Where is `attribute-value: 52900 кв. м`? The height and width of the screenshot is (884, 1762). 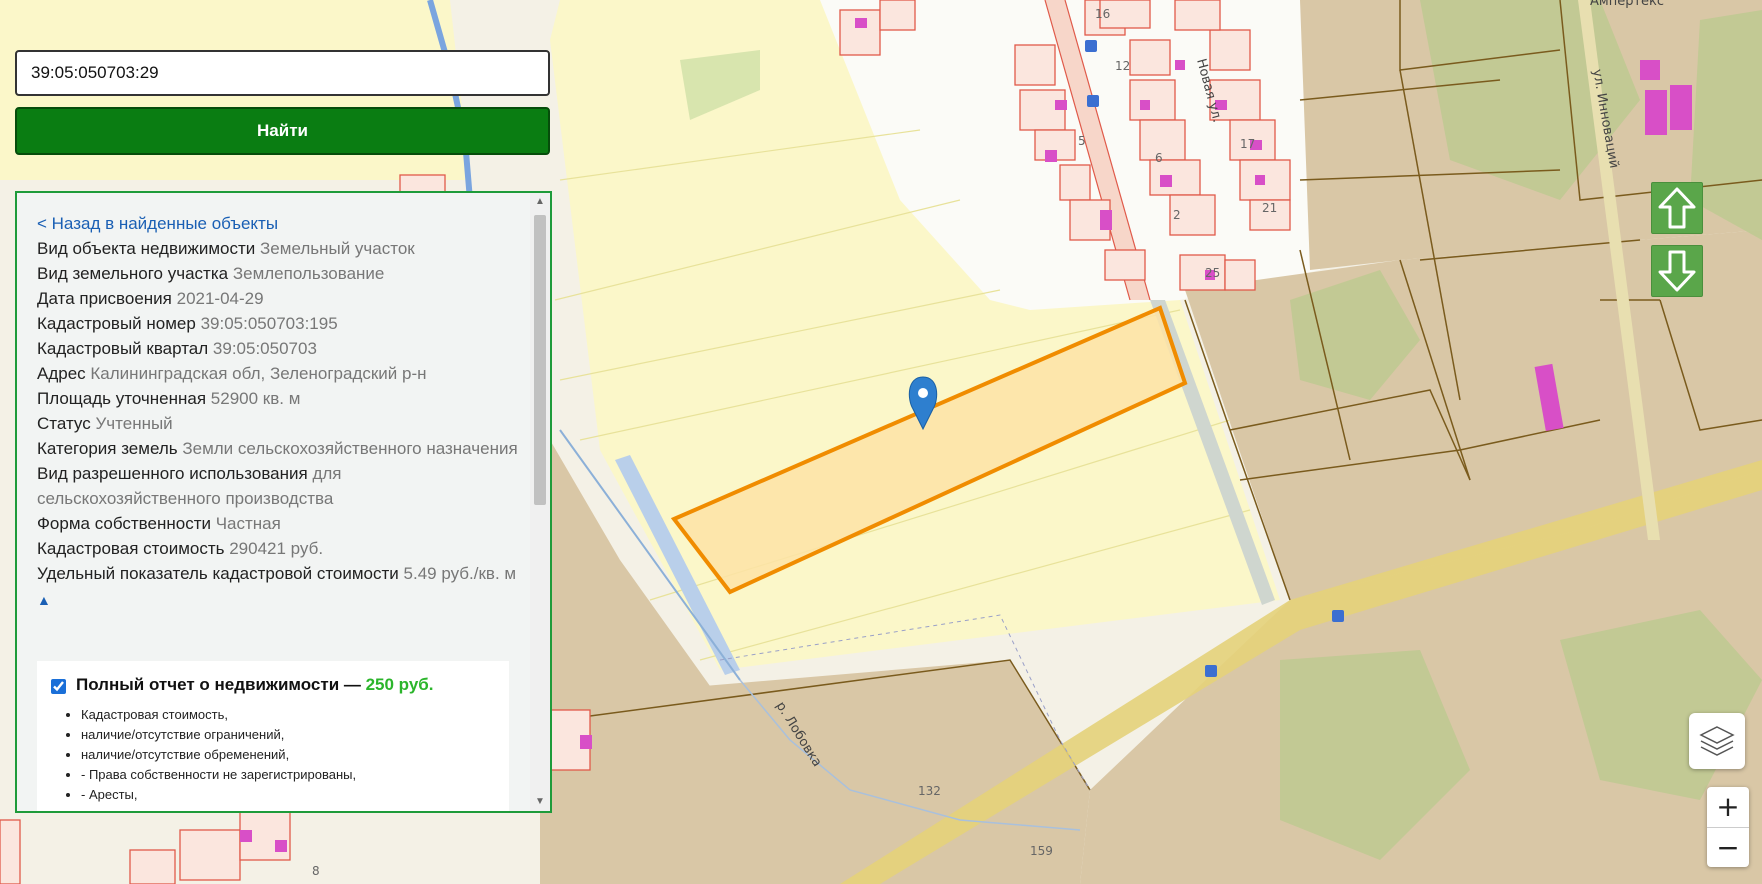
attribute-value: 52900 кв. м is located at coordinates (255, 398).